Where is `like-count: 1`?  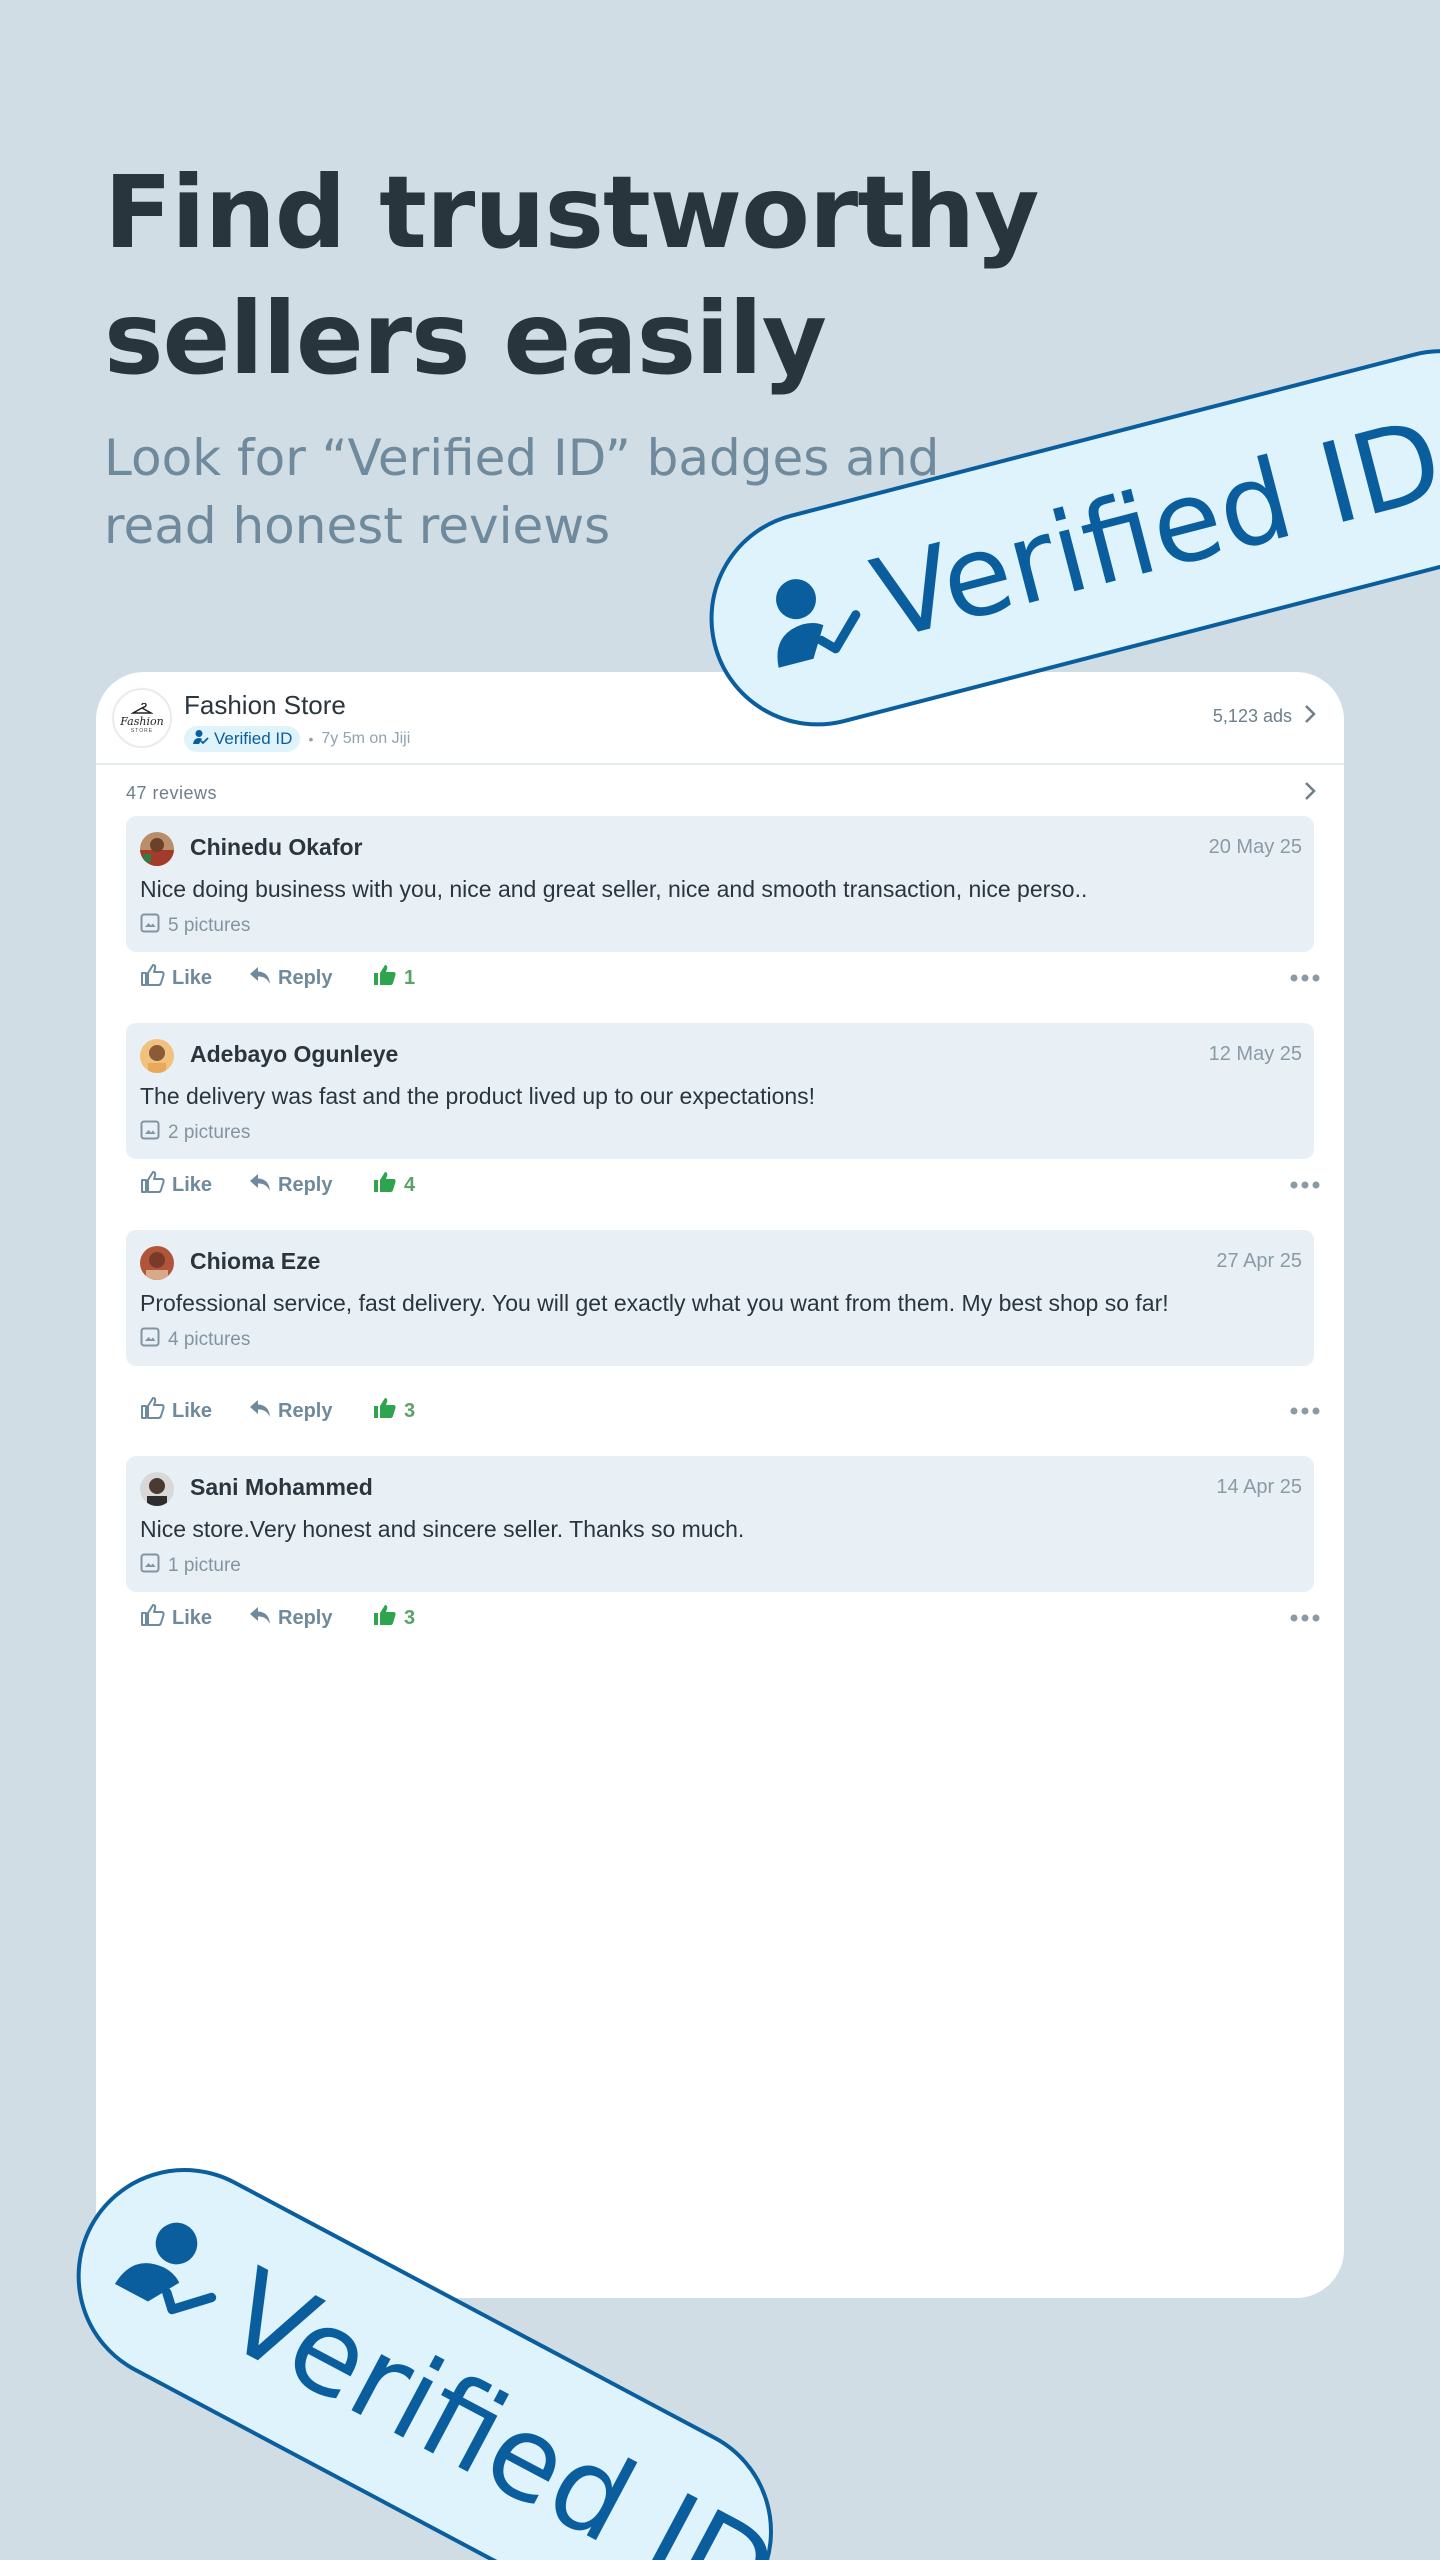 like-count: 1 is located at coordinates (393, 978).